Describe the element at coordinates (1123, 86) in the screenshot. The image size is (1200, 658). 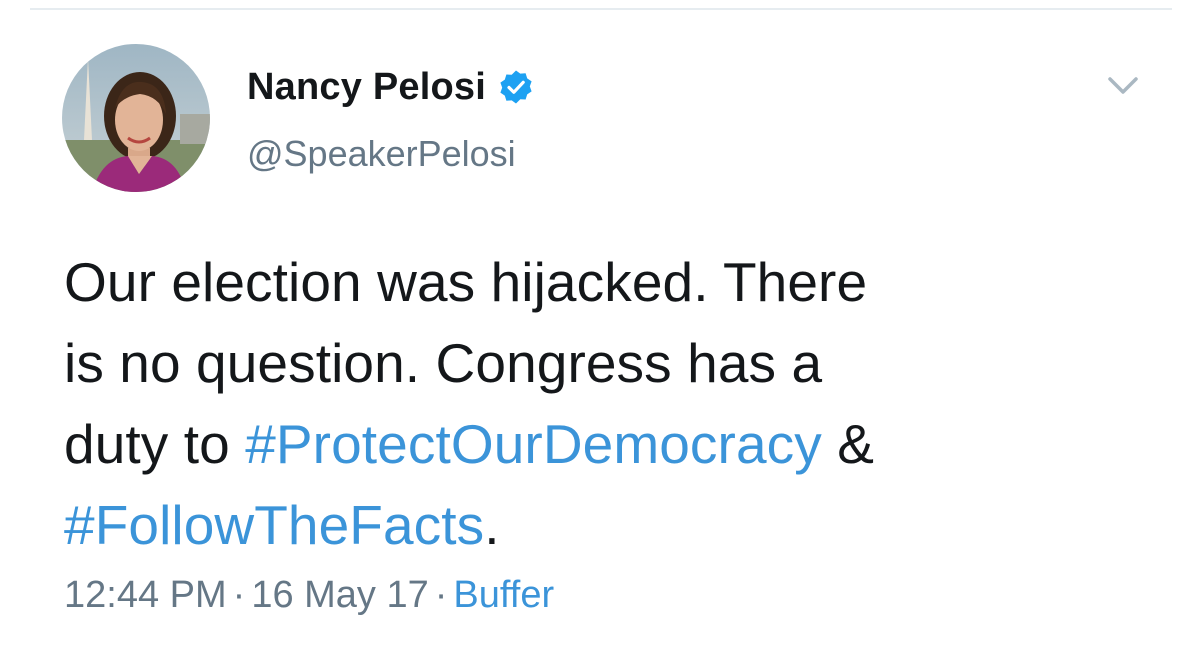
I see `chevron-down-icon` at that location.